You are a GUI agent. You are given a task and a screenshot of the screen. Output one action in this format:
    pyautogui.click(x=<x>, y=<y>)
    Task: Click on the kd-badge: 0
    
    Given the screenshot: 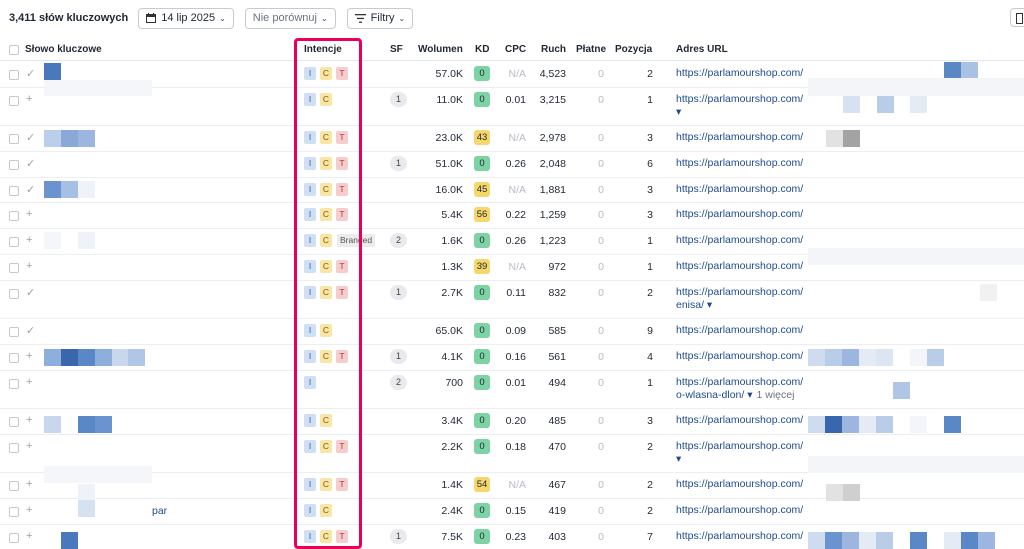 What is the action you would take?
    pyautogui.click(x=482, y=99)
    